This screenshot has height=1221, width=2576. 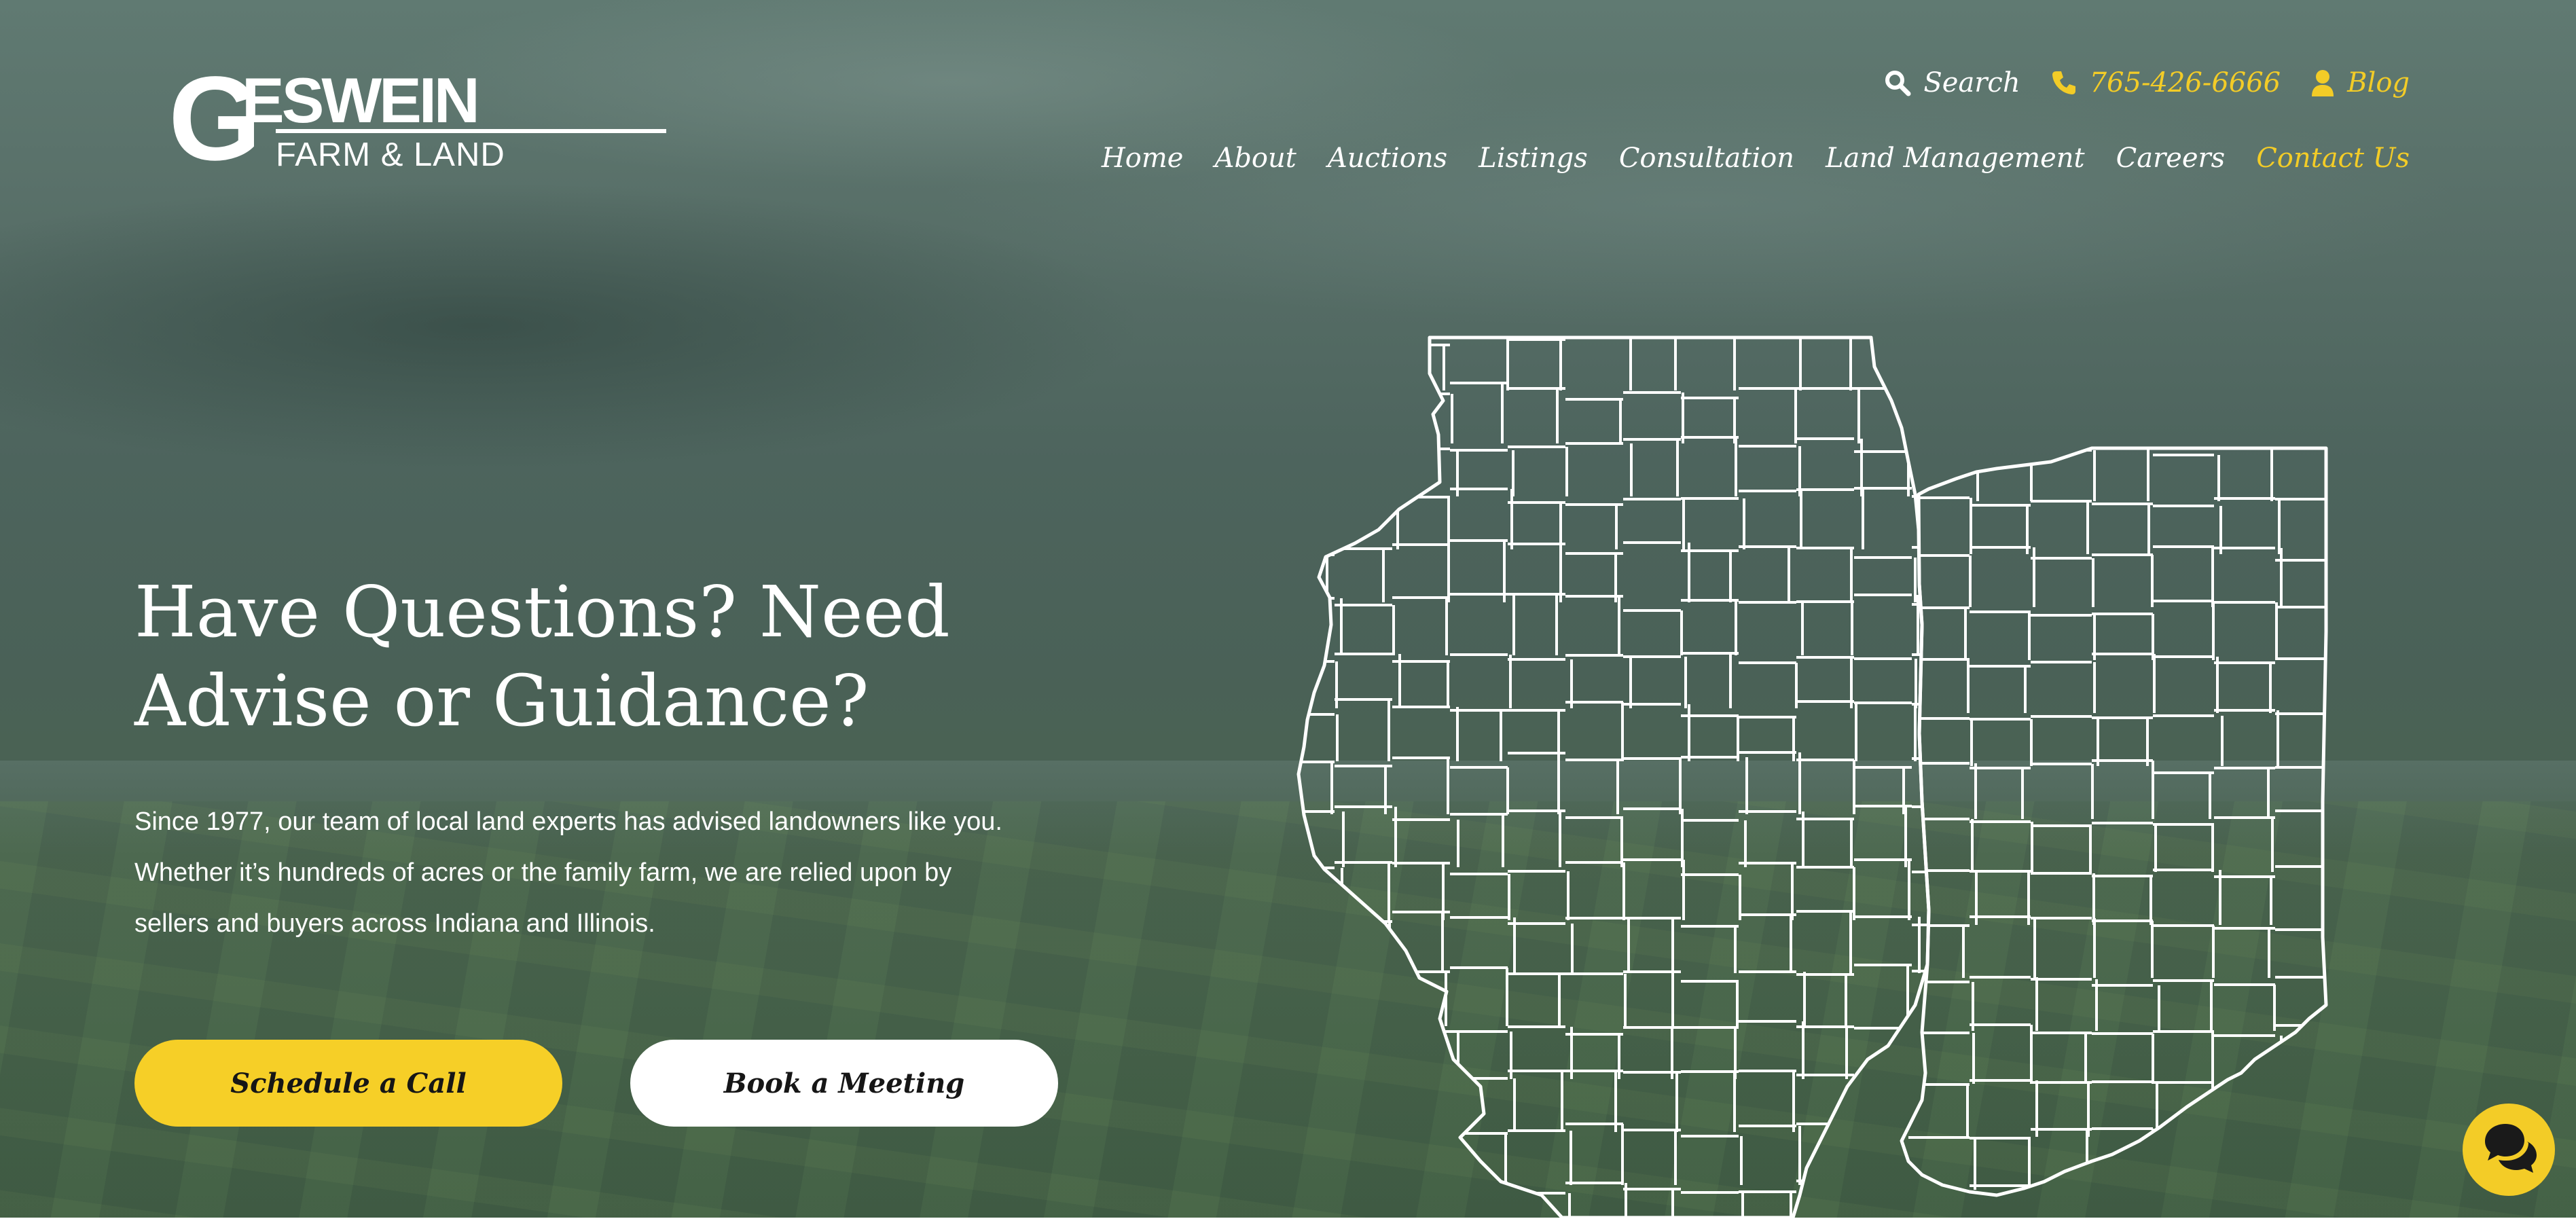 What do you see at coordinates (2333, 158) in the screenshot?
I see `nav-contact-us: Contact Us` at bounding box center [2333, 158].